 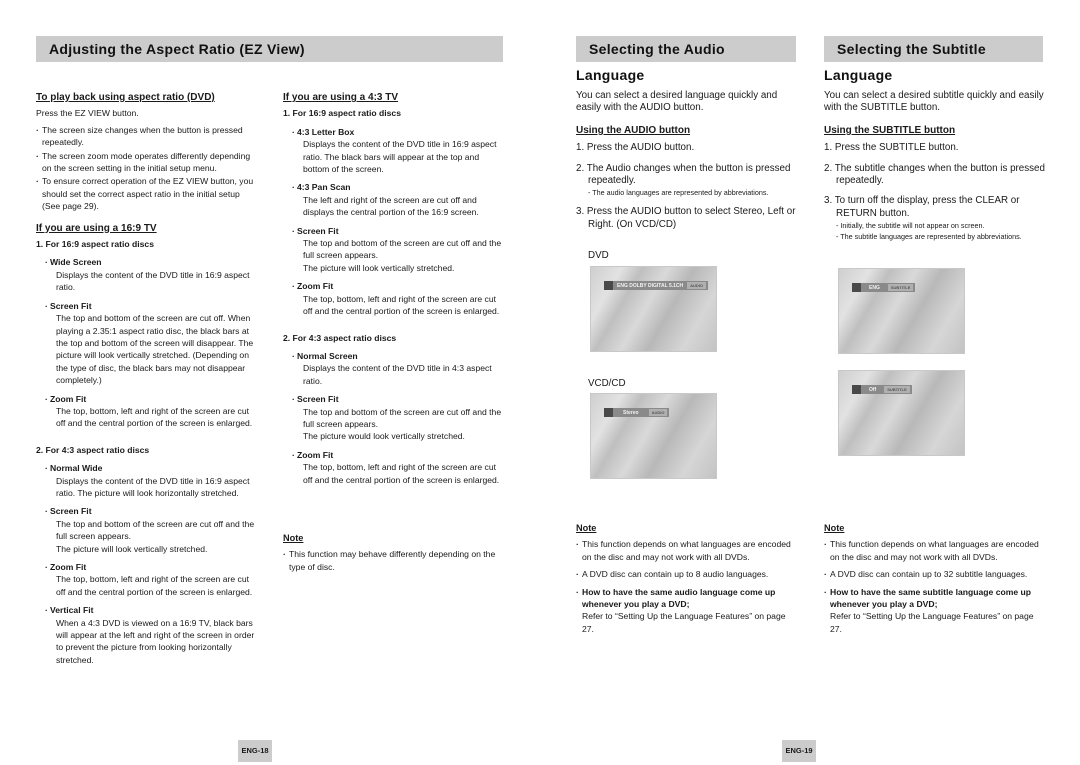 I want to click on osd-bar: Stereo AUDIO, so click(x=637, y=412).